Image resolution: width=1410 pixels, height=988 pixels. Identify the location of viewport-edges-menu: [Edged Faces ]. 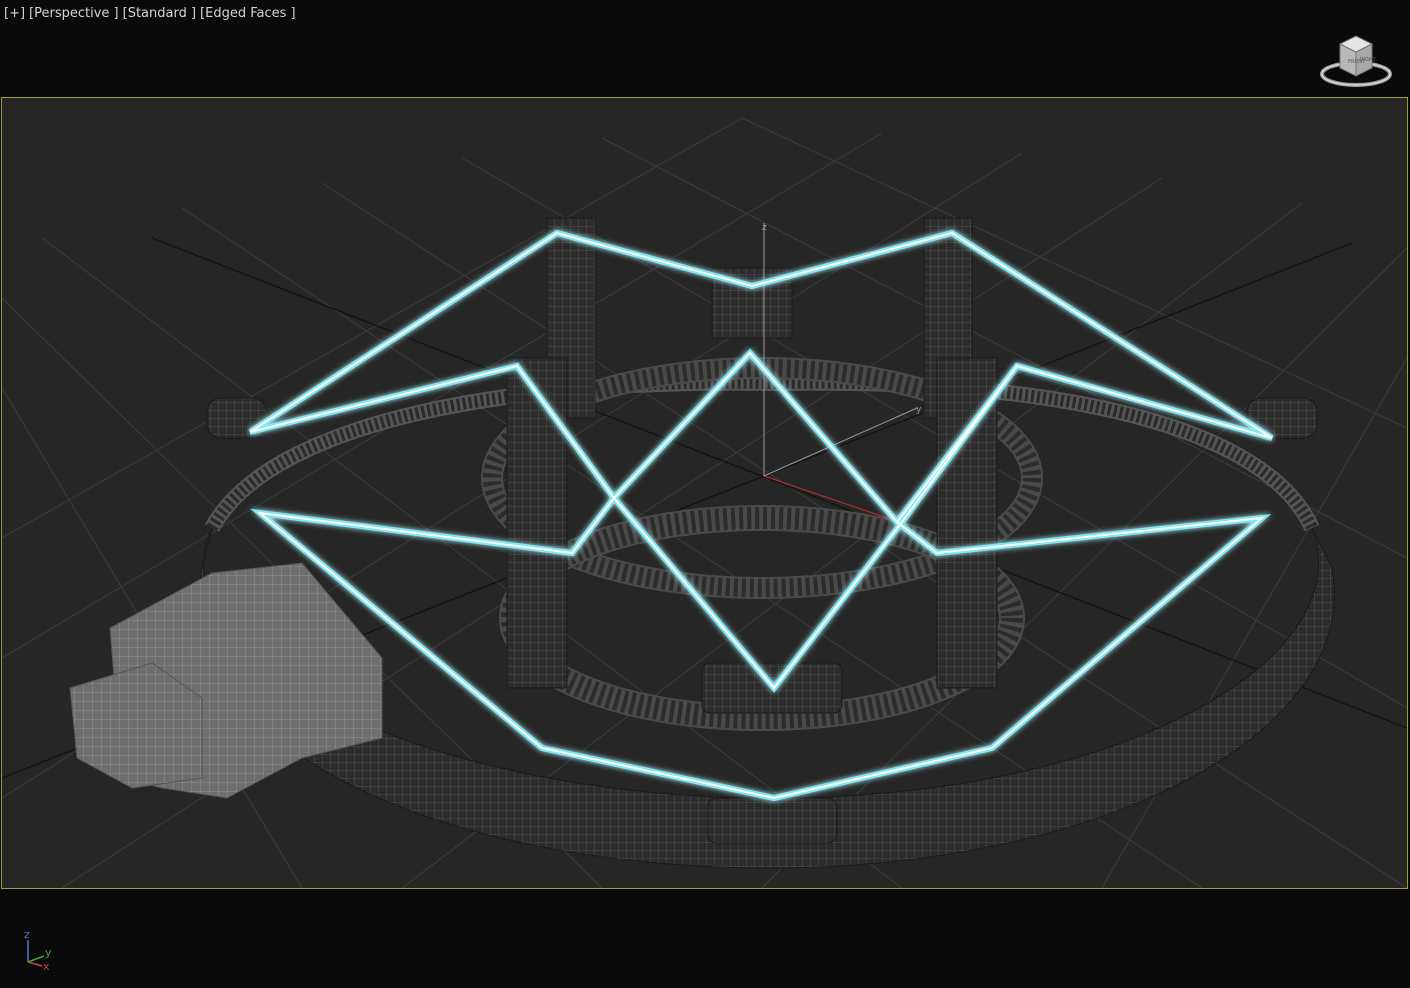
(248, 13).